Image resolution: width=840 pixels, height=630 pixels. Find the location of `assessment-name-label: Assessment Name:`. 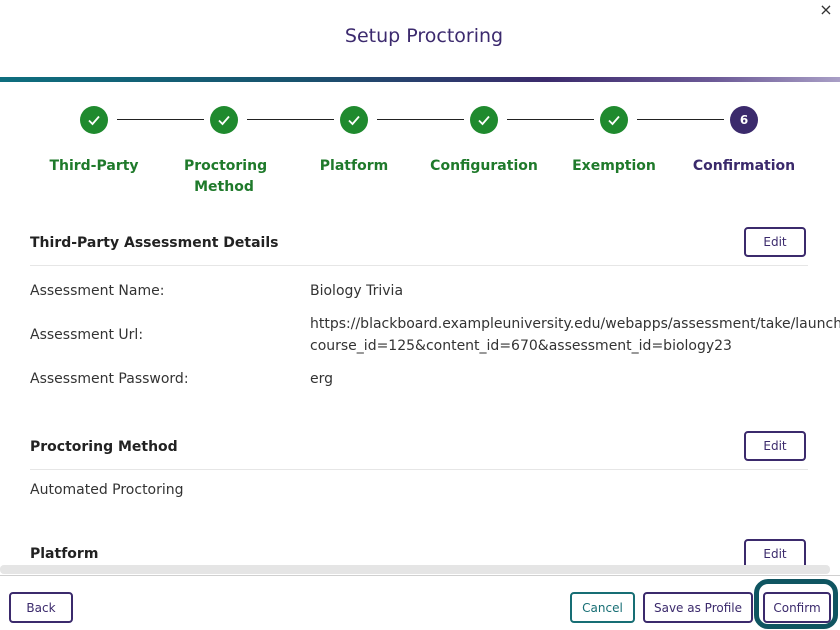

assessment-name-label: Assessment Name: is located at coordinates (97, 291).